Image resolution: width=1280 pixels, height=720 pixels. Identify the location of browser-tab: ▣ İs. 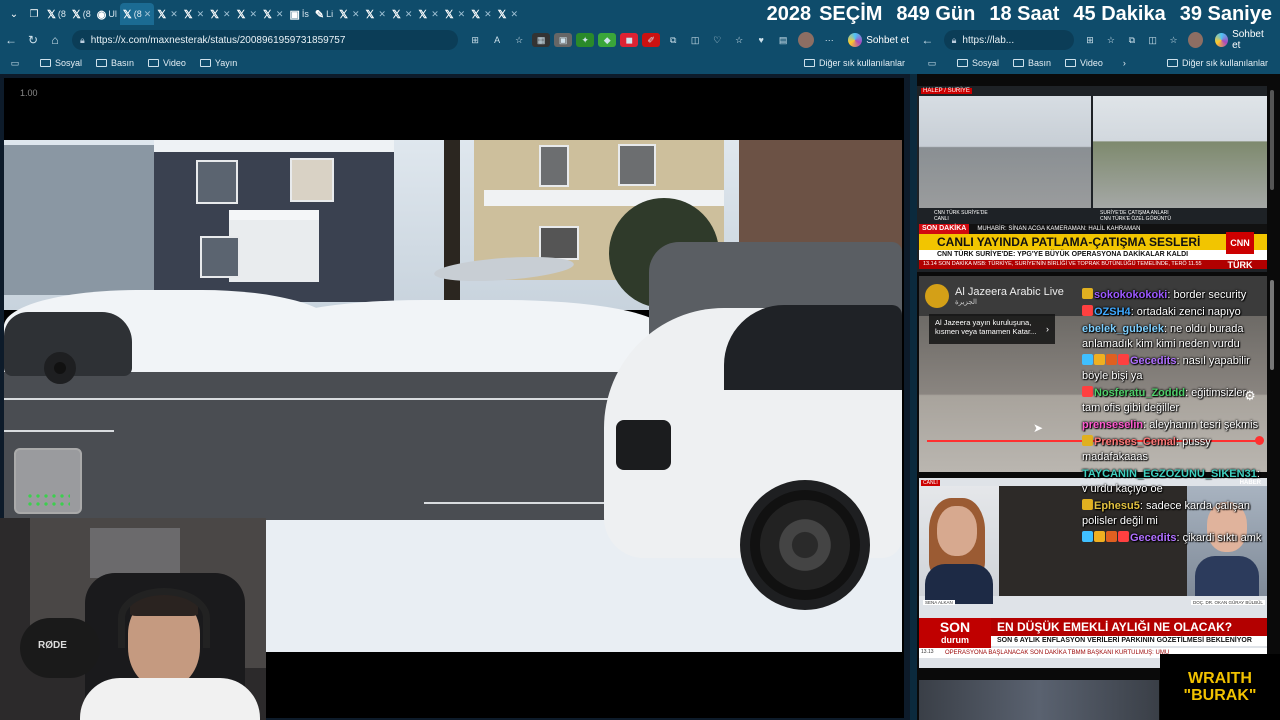
(298, 14).